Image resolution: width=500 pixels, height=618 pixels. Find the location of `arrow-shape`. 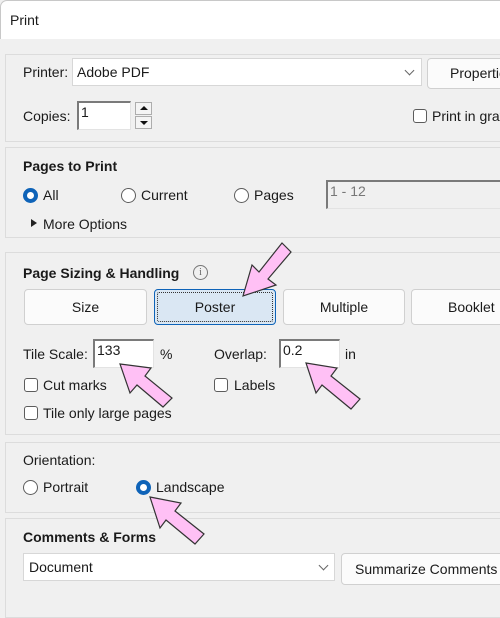

arrow-shape is located at coordinates (177, 520).